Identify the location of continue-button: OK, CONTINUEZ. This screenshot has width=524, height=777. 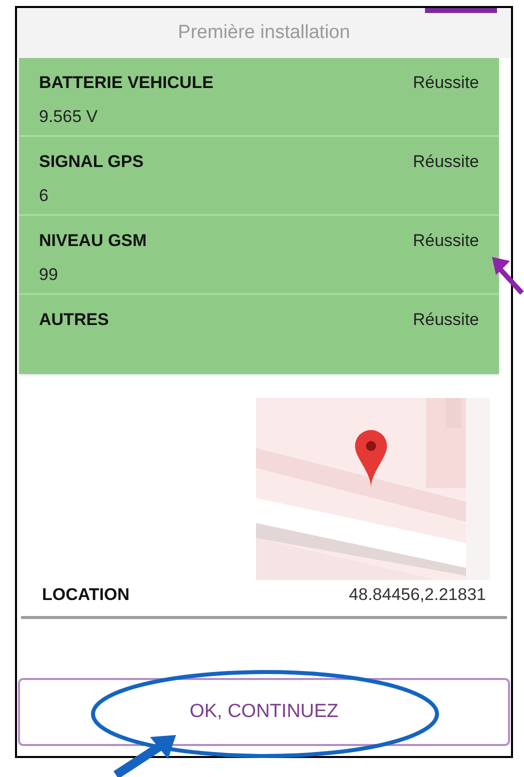
(264, 712).